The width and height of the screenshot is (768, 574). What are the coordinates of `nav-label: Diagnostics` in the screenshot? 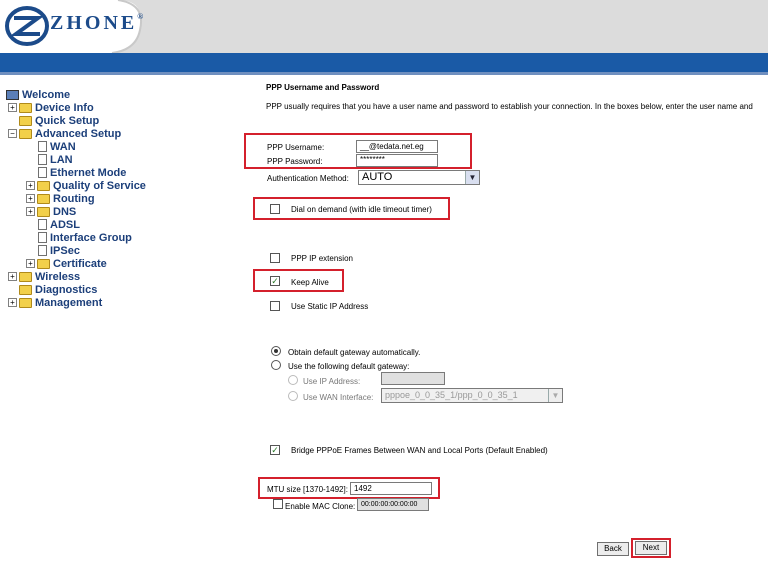 It's located at (66, 289).